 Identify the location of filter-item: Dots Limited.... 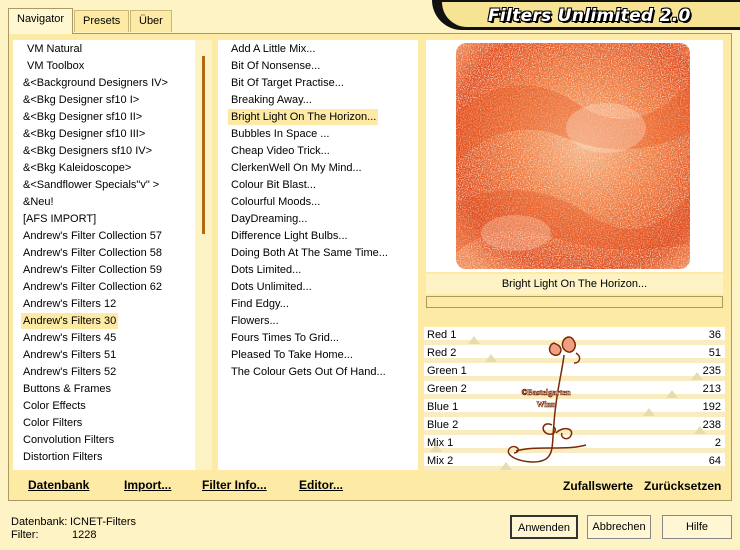
(303, 270).